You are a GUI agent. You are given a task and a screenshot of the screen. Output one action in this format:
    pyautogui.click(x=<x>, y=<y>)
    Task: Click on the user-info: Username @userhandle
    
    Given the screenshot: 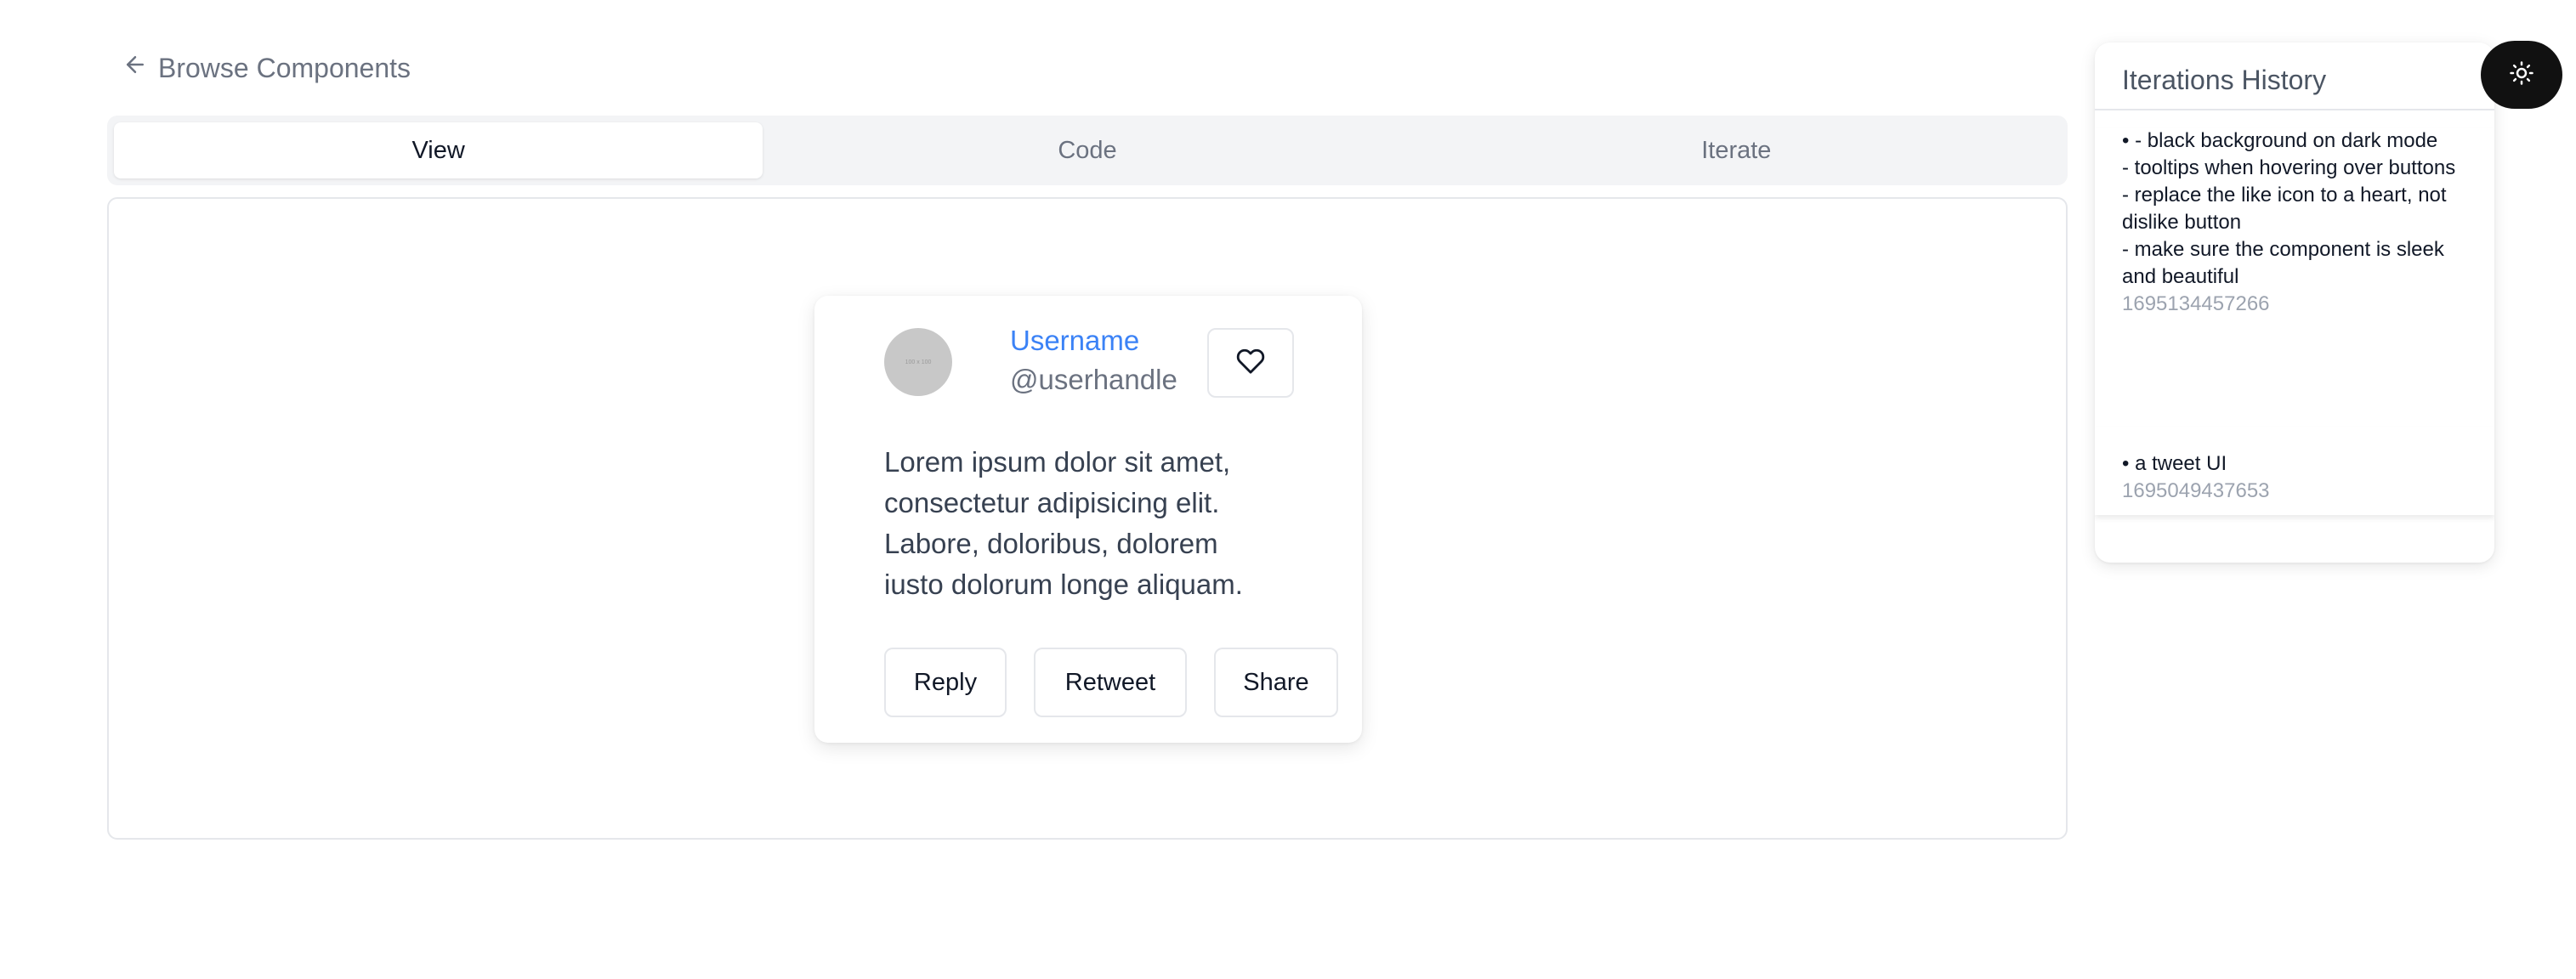 What is the action you would take?
    pyautogui.click(x=1093, y=360)
    